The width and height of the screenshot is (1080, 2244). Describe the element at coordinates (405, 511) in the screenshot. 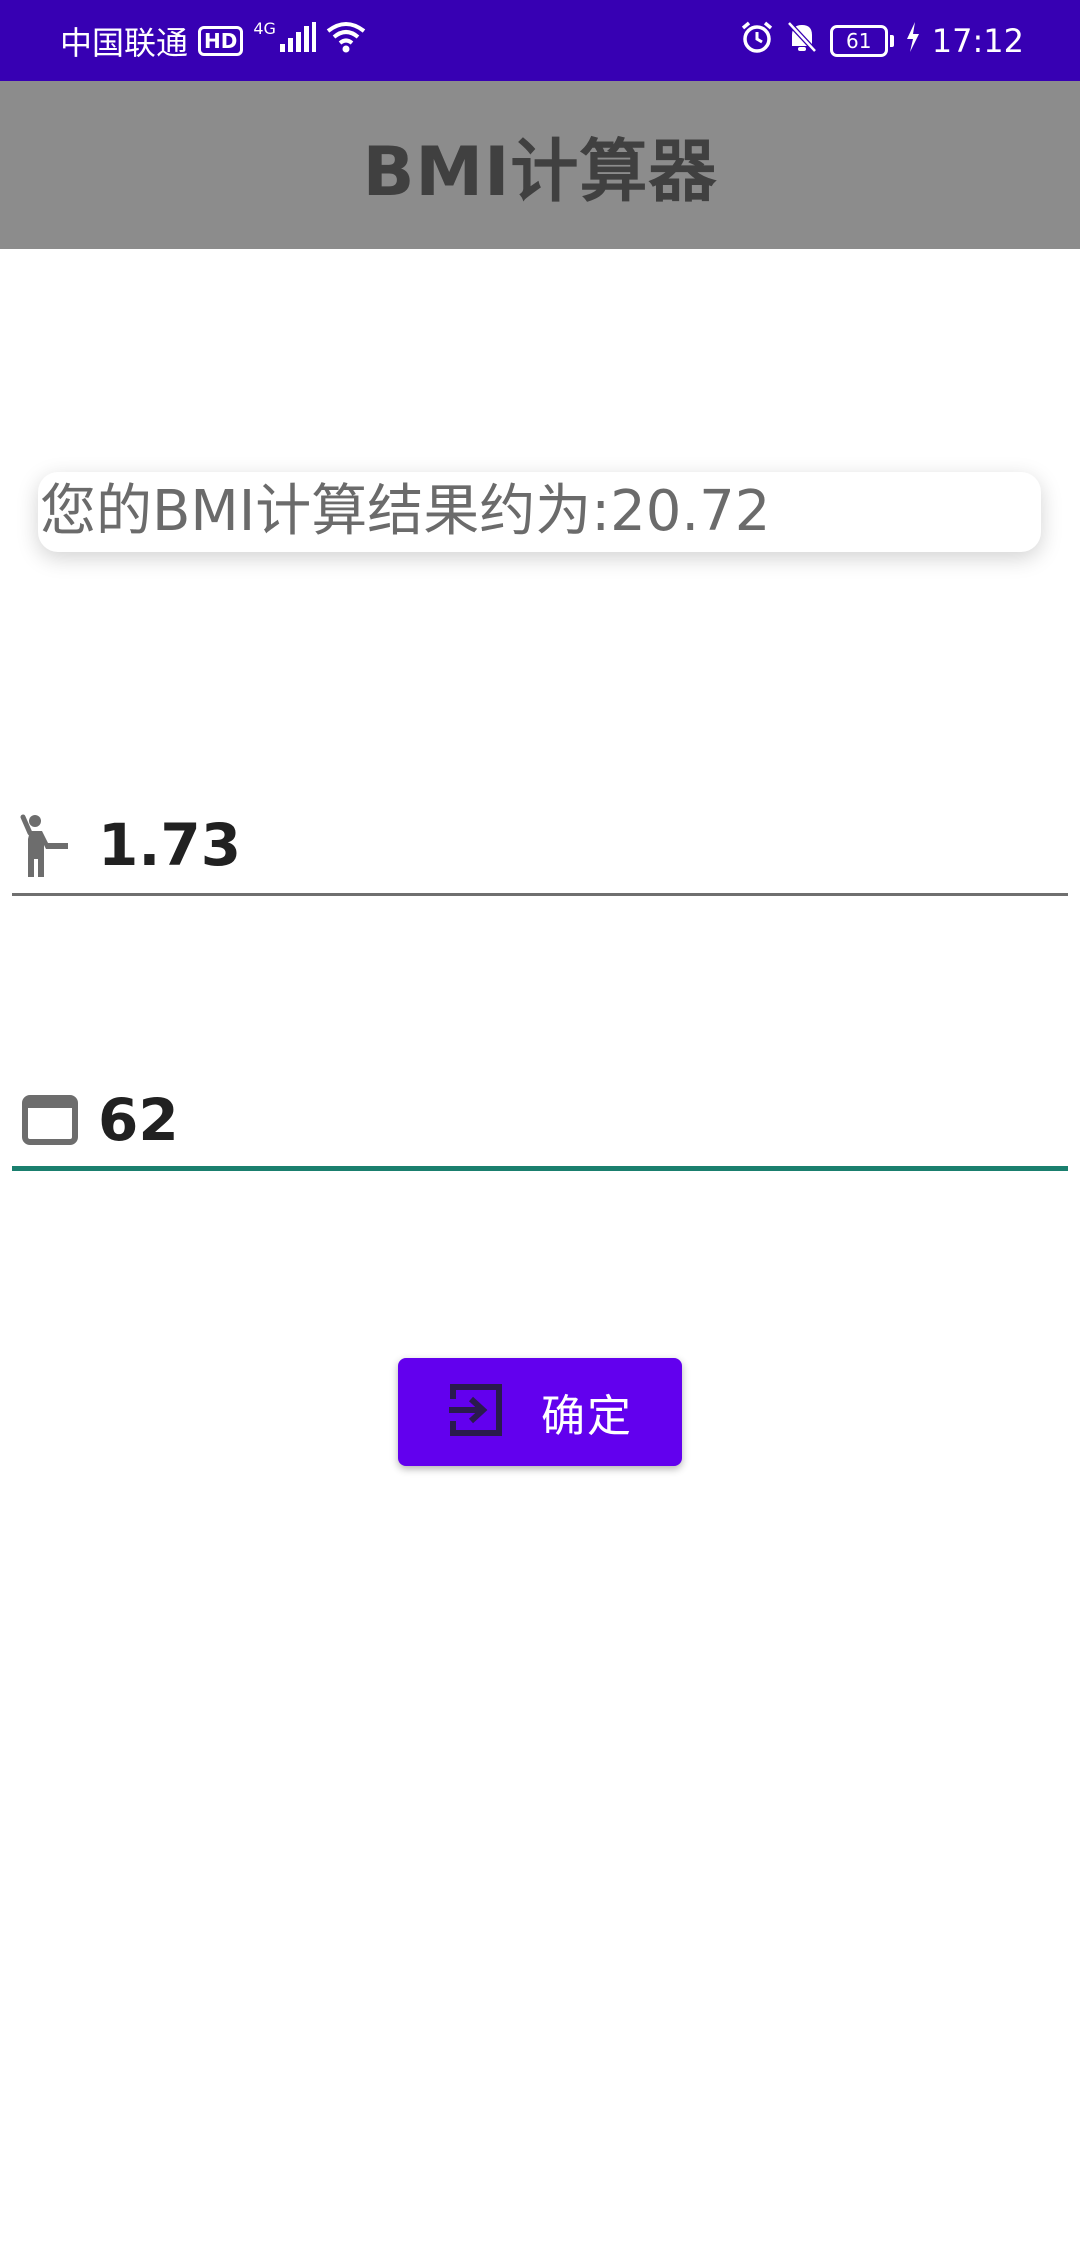

I see `bmi-result-text: 您的BMI计算结果约为:20.72` at that location.